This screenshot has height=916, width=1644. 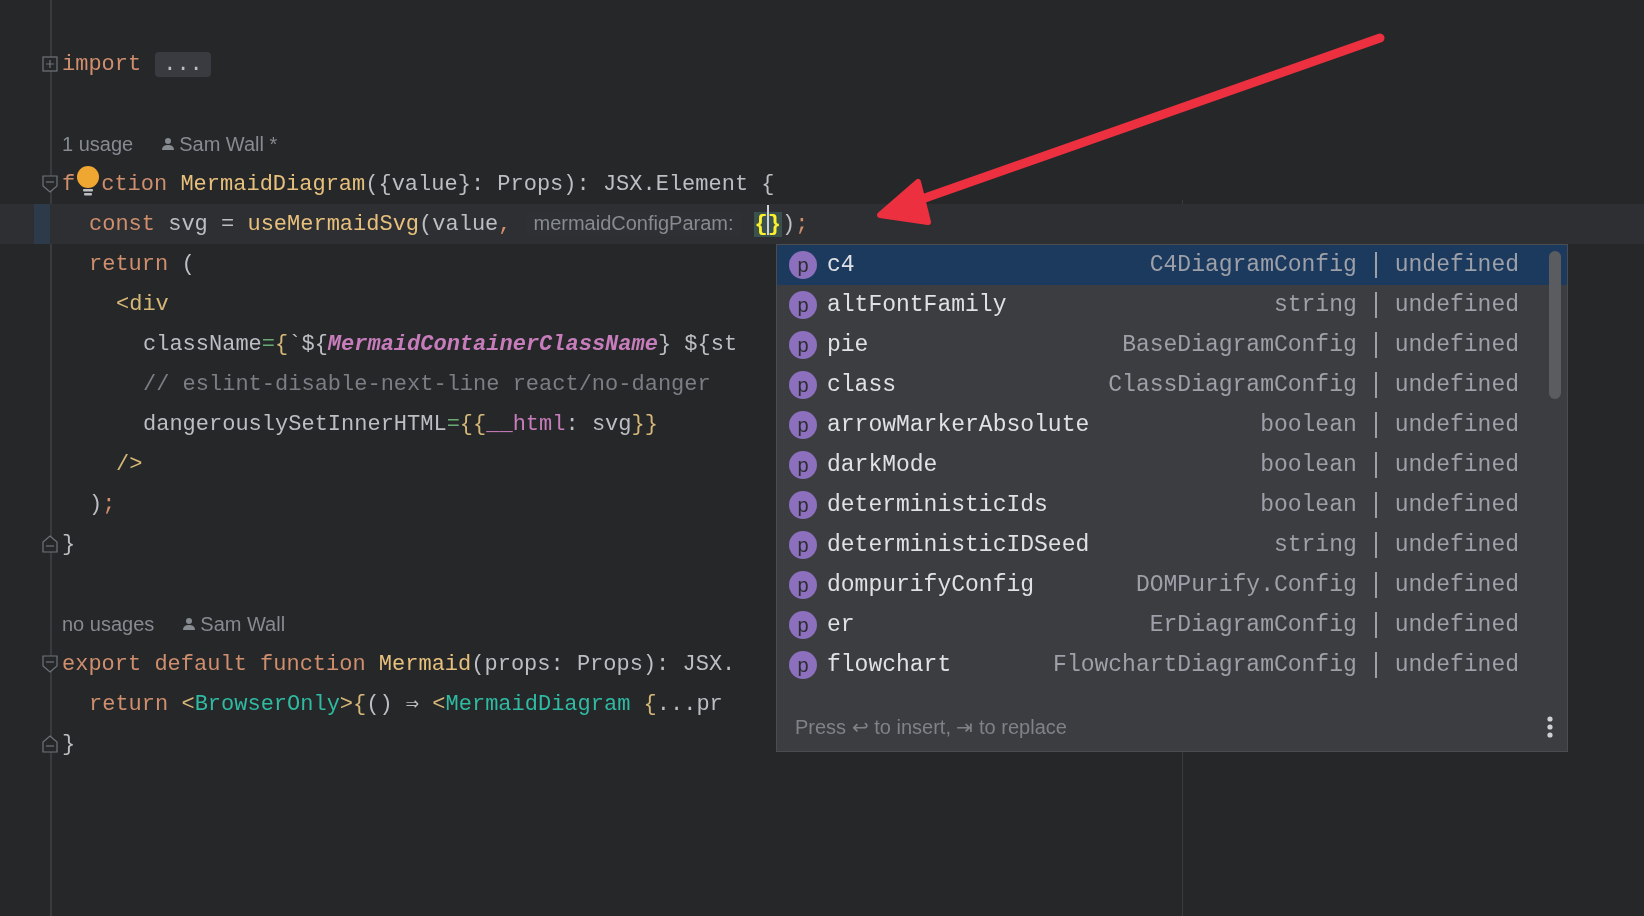 I want to click on completion-item: p er ErDiagramConfig undefined, so click(x=1172, y=625).